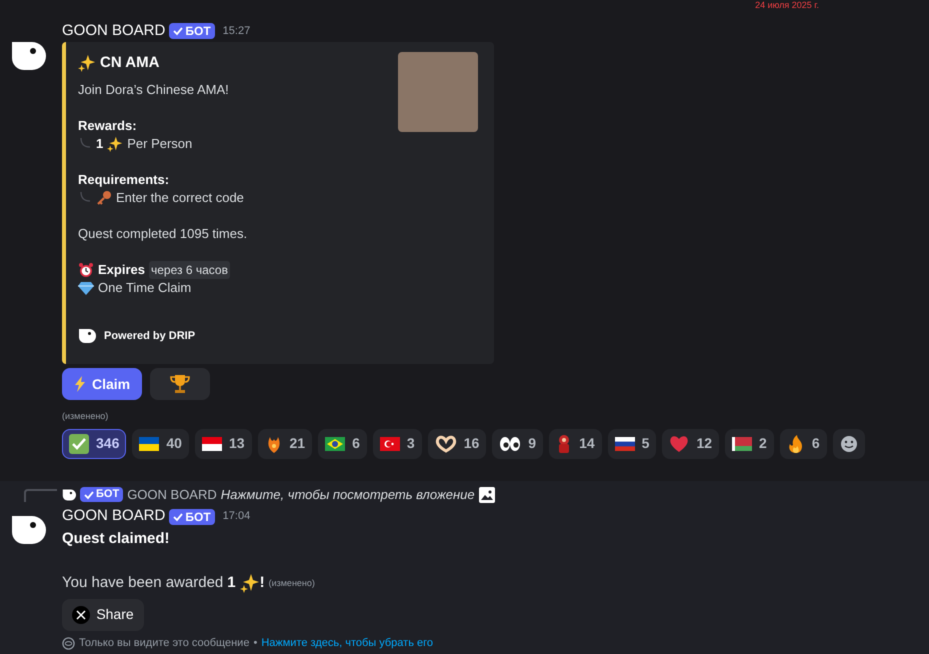 The height and width of the screenshot is (654, 929). What do you see at coordinates (180, 198) in the screenshot?
I see `requirement-text: Enter the correct code` at bounding box center [180, 198].